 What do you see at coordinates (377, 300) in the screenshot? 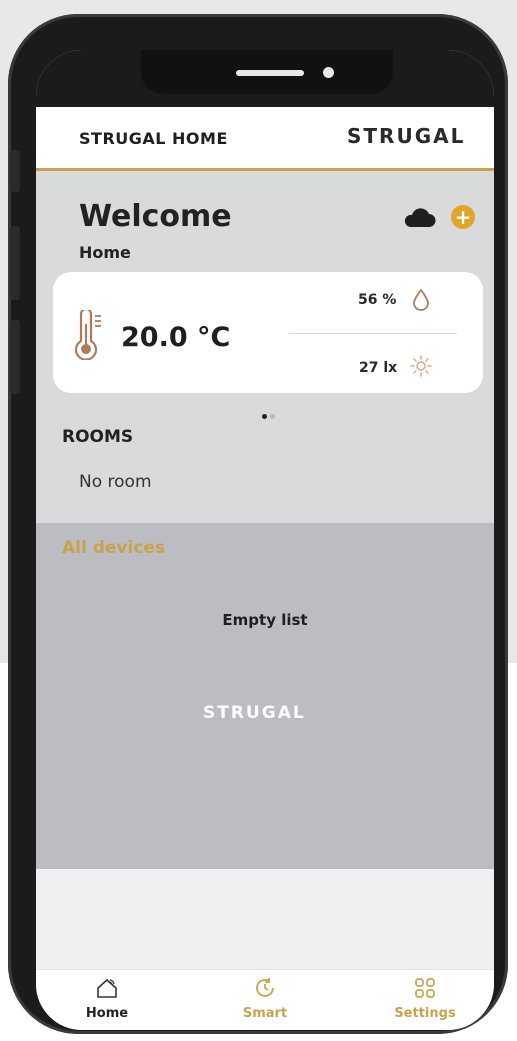
I see `humidity-value: 56 %` at bounding box center [377, 300].